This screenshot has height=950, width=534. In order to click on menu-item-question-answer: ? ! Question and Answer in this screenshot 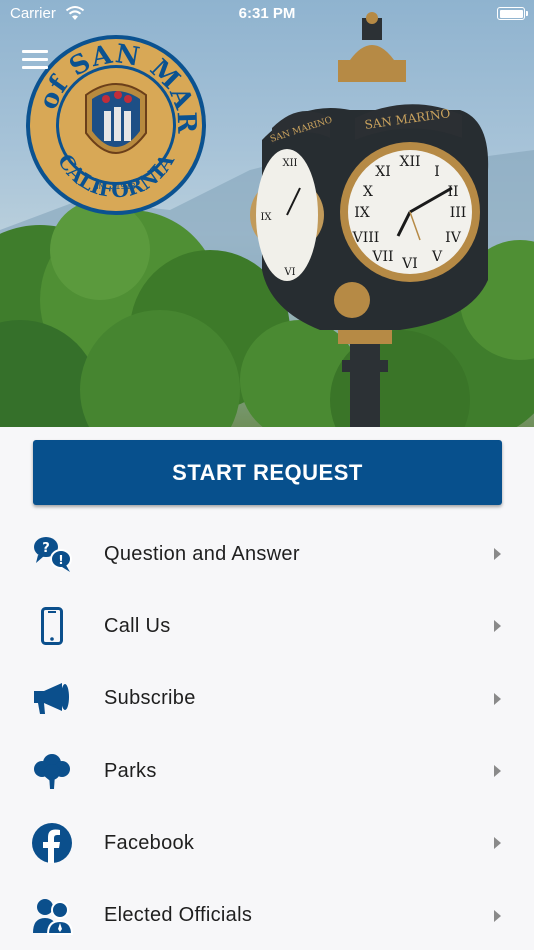, I will do `click(267, 554)`.